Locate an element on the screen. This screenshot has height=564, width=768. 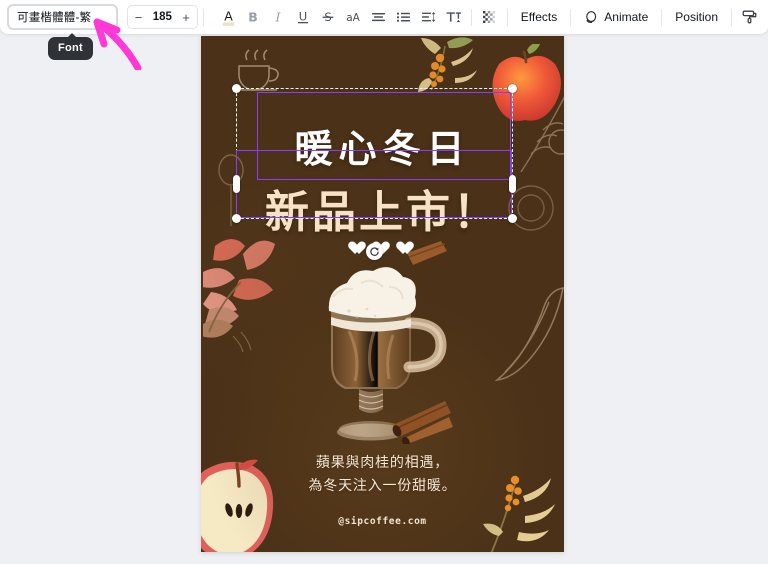
line-spacing-icon is located at coordinates (428, 17).